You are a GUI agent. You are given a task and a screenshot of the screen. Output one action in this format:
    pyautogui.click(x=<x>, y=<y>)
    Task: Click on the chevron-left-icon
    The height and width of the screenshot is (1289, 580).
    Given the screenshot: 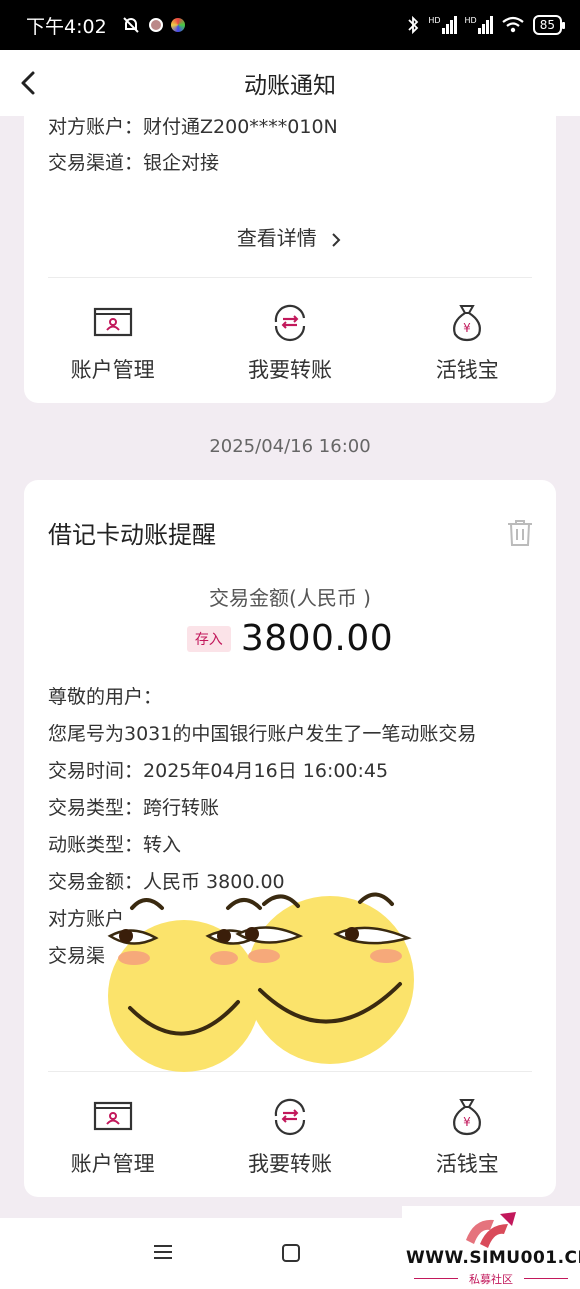 What is the action you would take?
    pyautogui.click(x=29, y=83)
    